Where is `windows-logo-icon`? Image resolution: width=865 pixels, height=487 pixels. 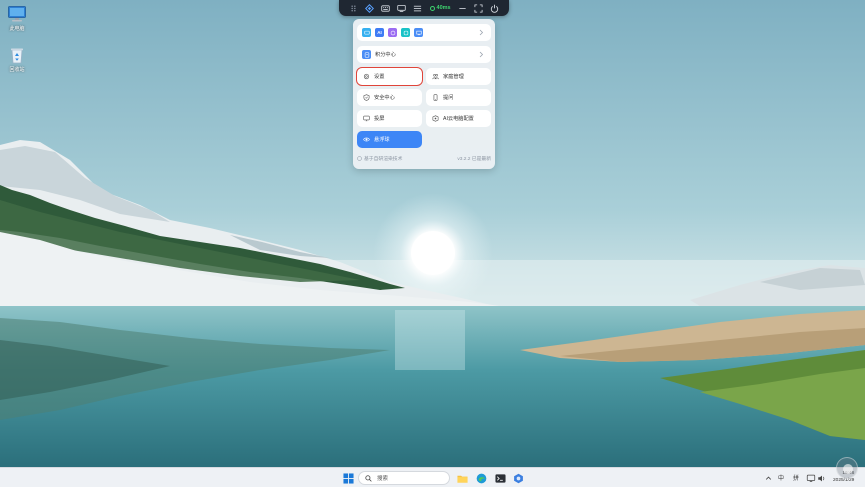 windows-logo-icon is located at coordinates (348, 478).